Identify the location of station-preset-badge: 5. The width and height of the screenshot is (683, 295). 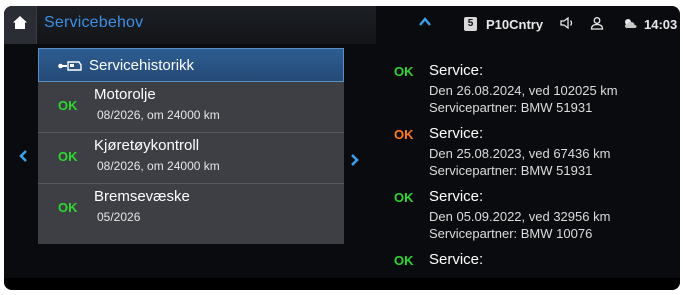
(470, 24).